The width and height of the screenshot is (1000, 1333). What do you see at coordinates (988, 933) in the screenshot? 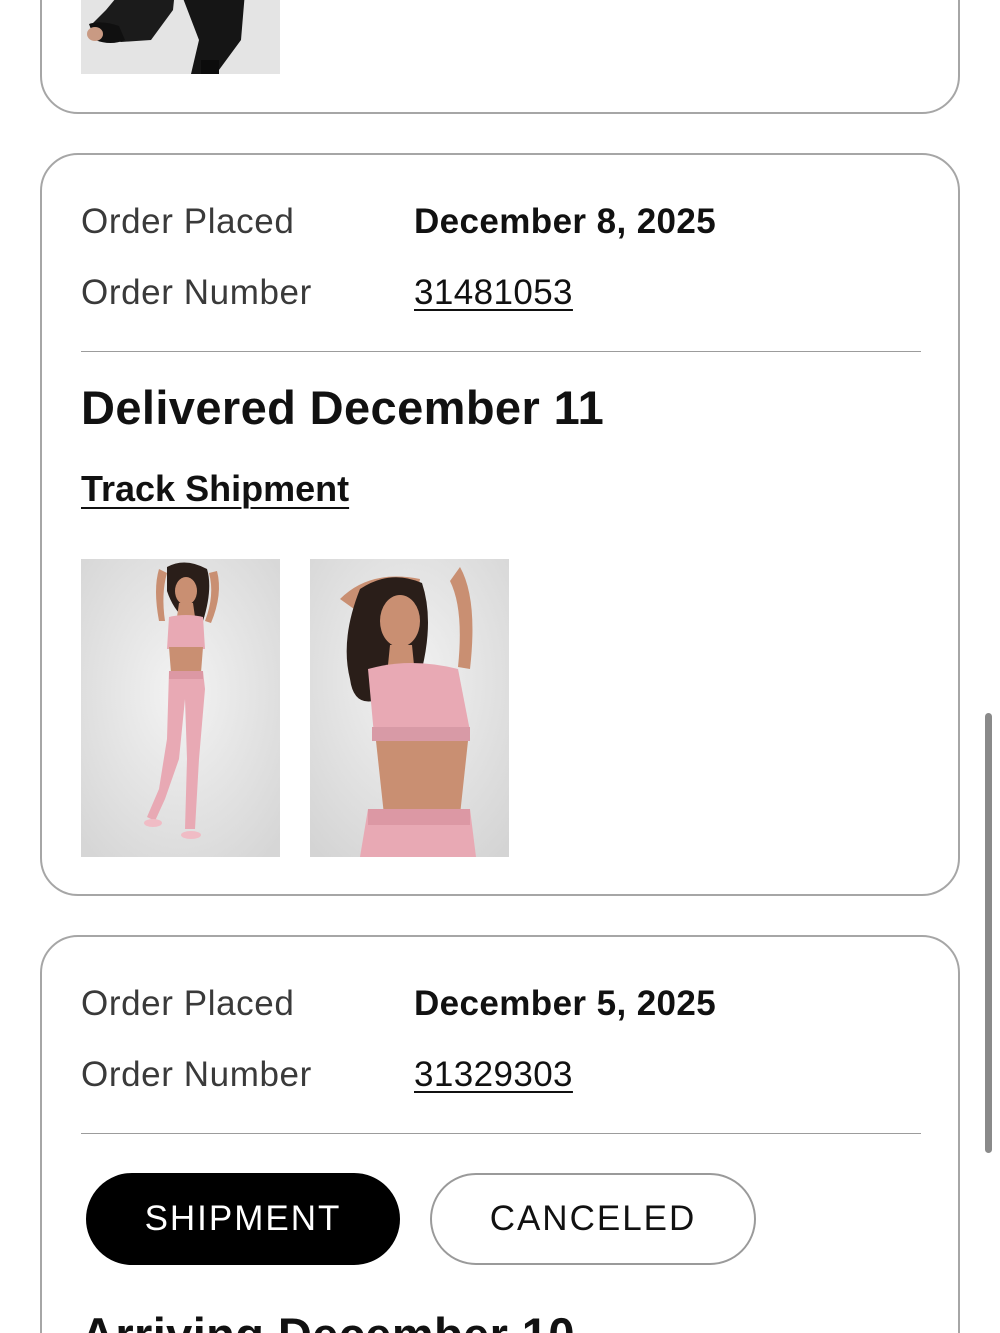
I see `scrollbar` at bounding box center [988, 933].